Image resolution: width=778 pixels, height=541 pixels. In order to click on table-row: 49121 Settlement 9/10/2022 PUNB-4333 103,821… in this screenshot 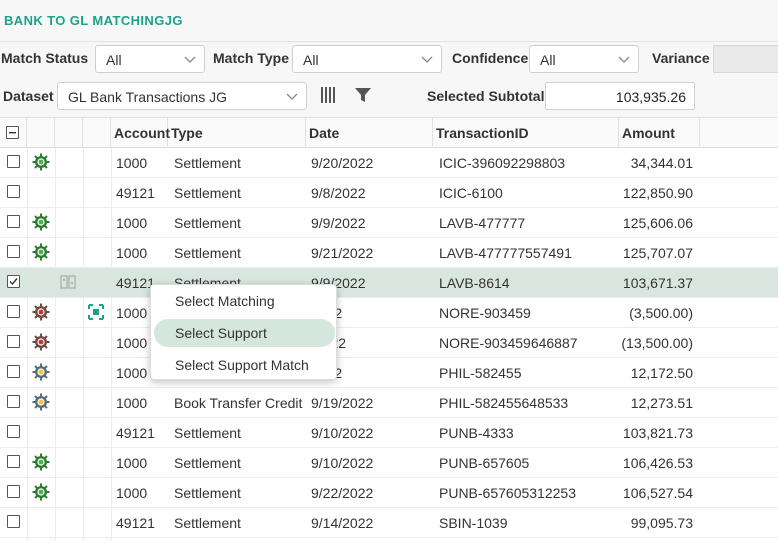, I will do `click(389, 433)`.